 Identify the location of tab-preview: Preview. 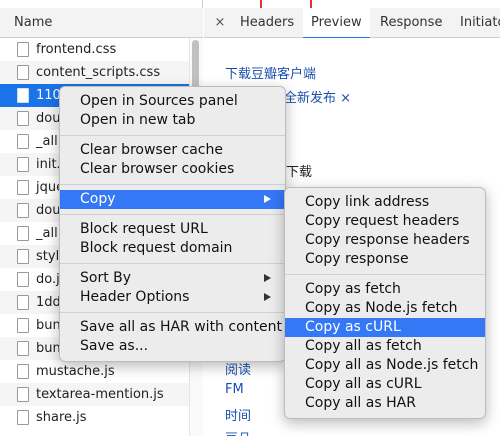
(336, 23).